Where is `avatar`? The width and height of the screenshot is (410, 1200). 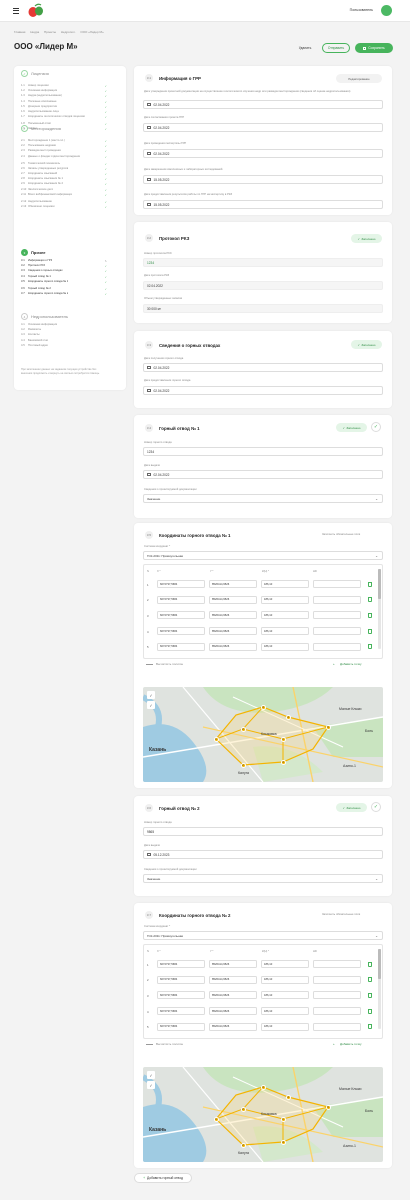 avatar is located at coordinates (386, 10).